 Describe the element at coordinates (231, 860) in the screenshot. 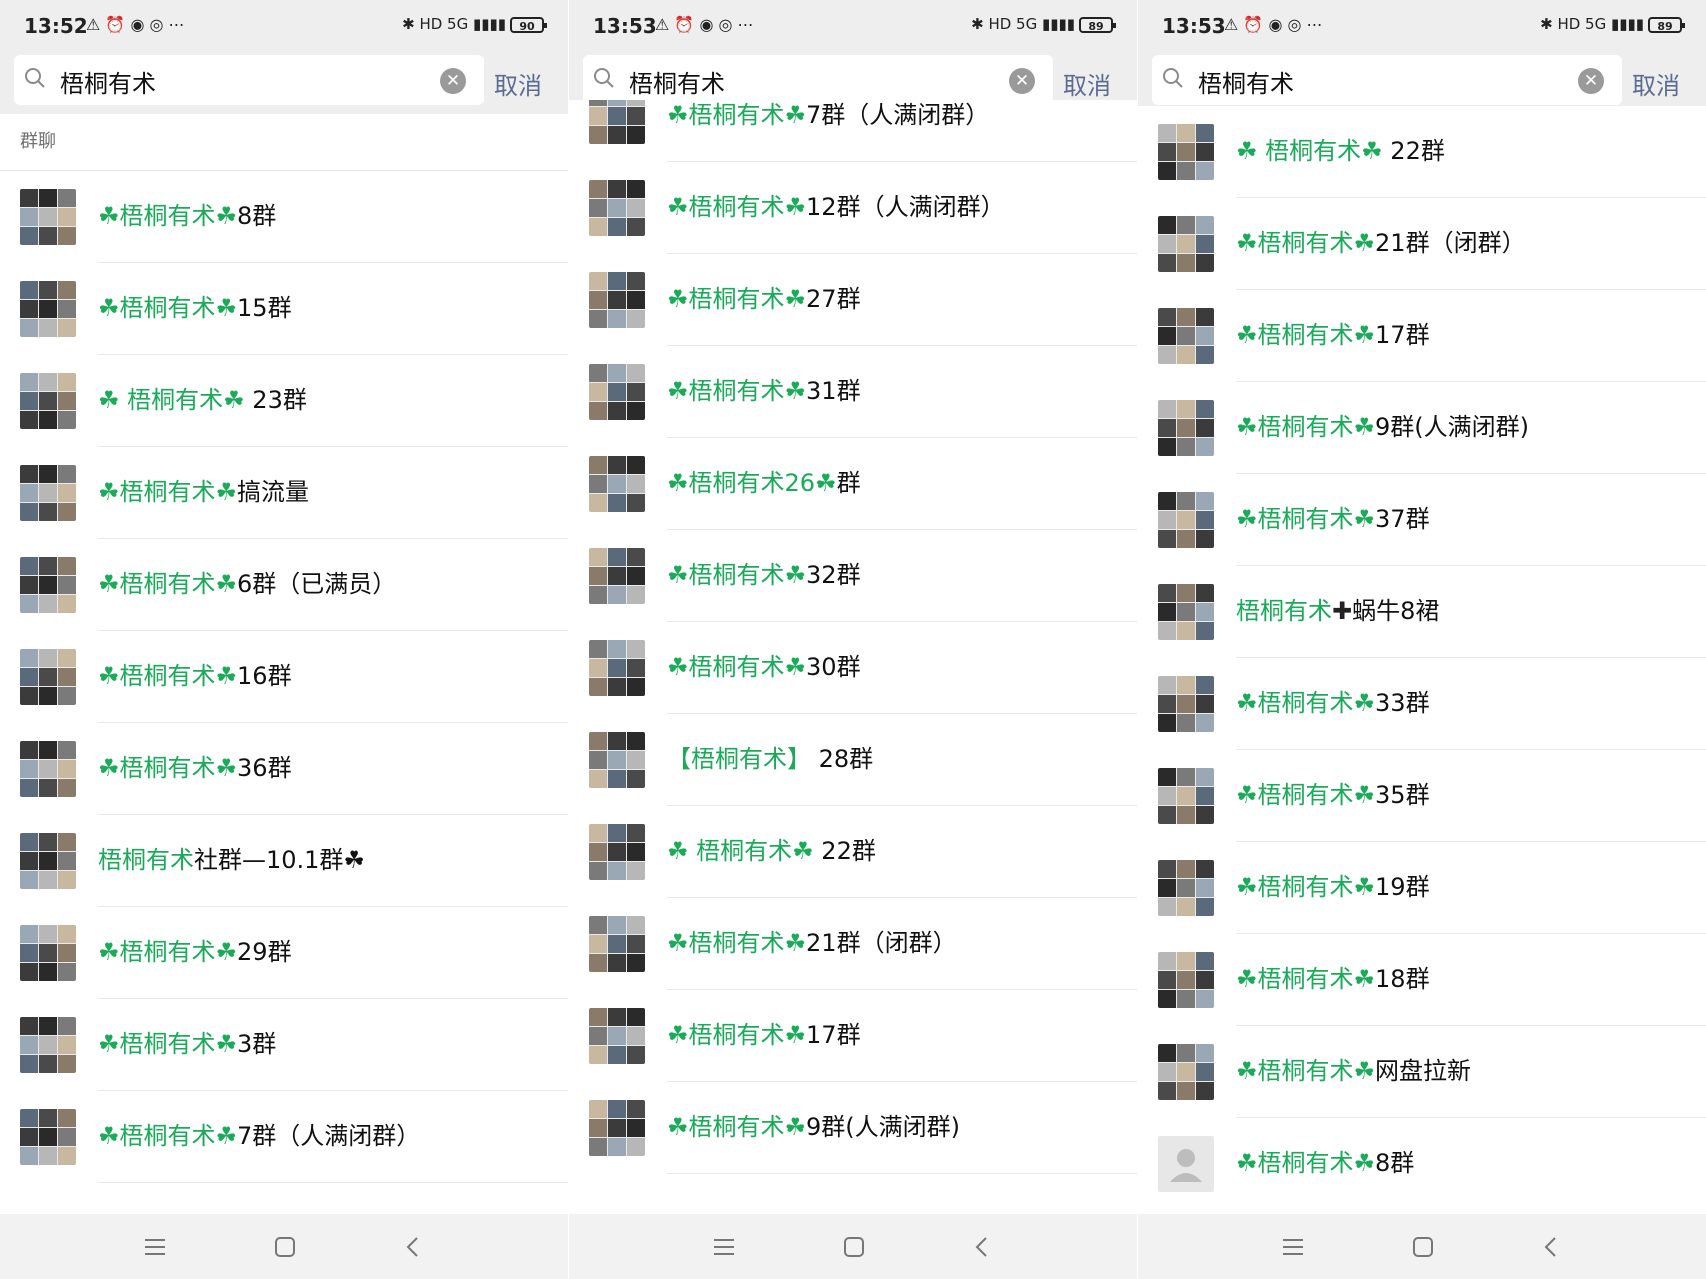

I see `group-name: 梧桐有术社群—10.1群☘` at that location.